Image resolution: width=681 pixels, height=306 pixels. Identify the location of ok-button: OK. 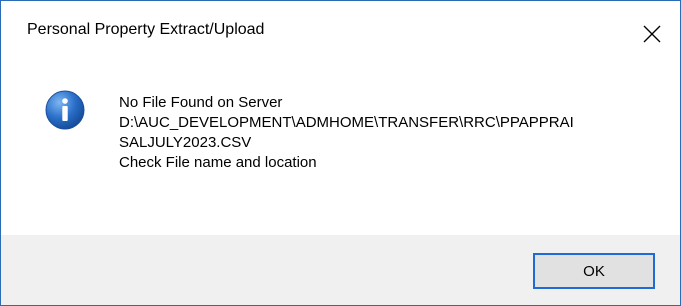
(594, 271).